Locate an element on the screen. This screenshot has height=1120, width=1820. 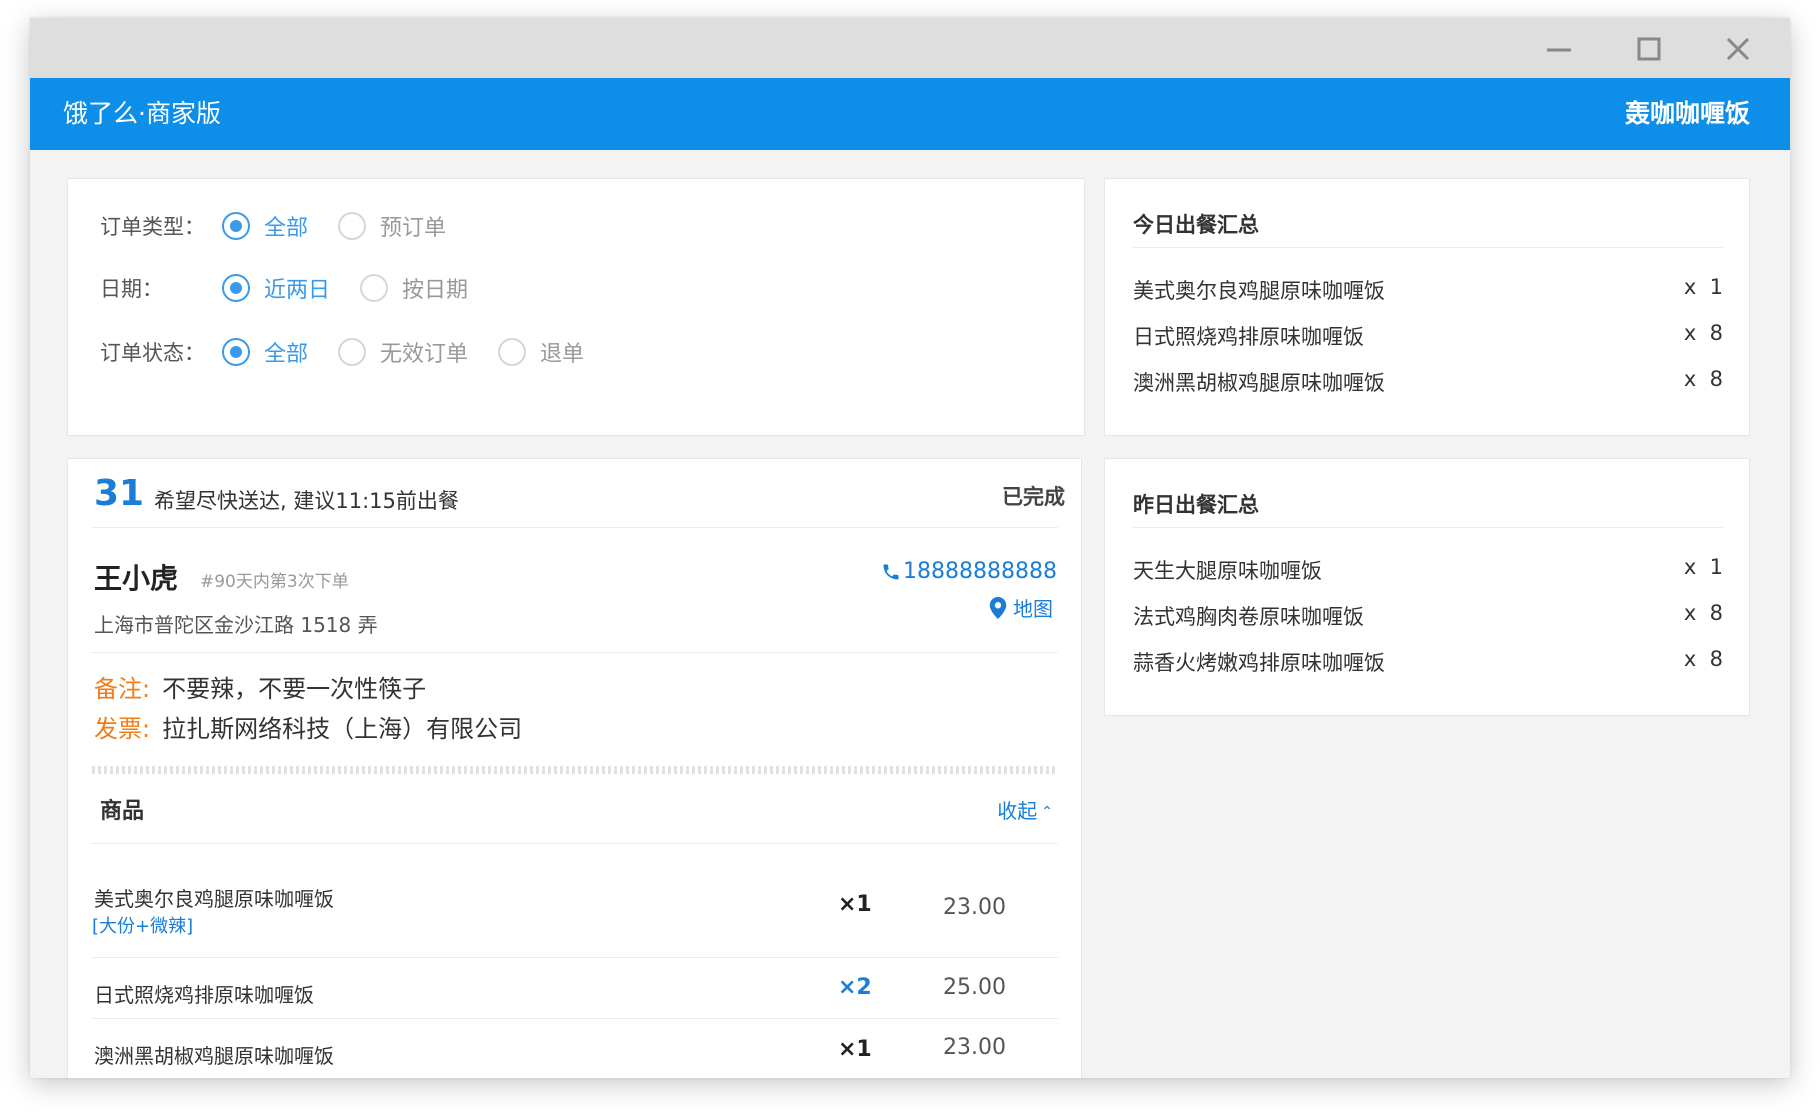
customer-order-note: #90天内第3次下单 is located at coordinates (274, 582).